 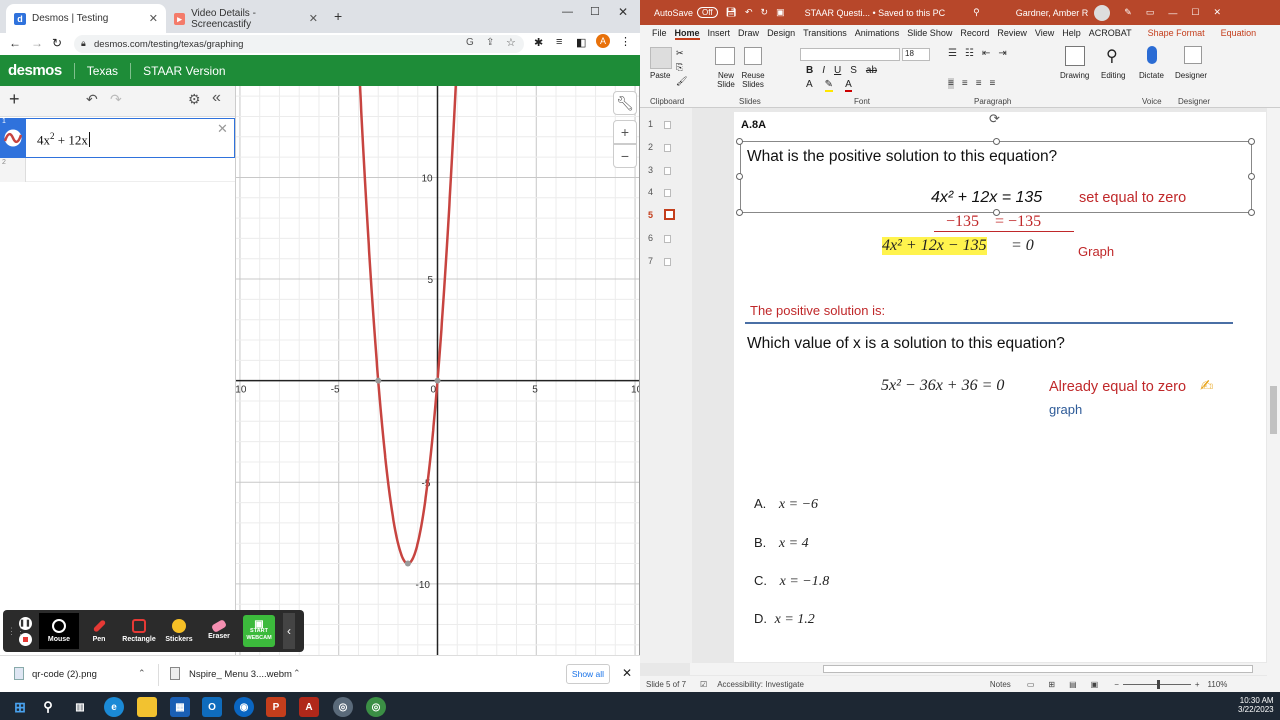 I want to click on reuse-slides-icon, so click(x=753, y=56).